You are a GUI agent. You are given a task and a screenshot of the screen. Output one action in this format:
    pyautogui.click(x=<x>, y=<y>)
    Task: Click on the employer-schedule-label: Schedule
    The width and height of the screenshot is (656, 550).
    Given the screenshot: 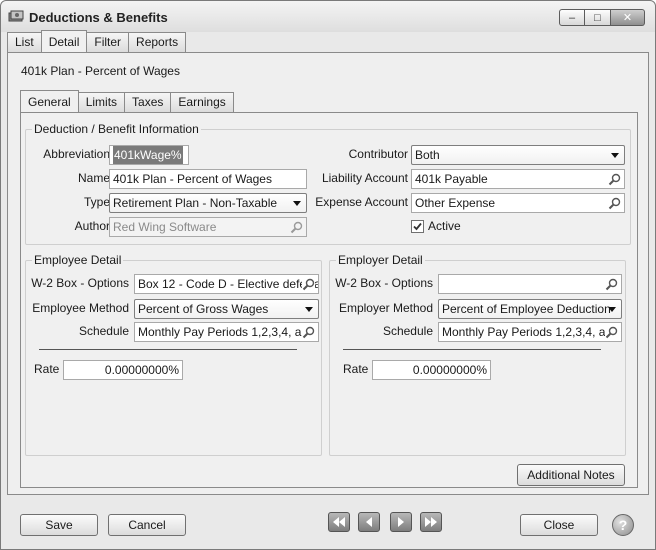 What is the action you would take?
    pyautogui.click(x=407, y=331)
    